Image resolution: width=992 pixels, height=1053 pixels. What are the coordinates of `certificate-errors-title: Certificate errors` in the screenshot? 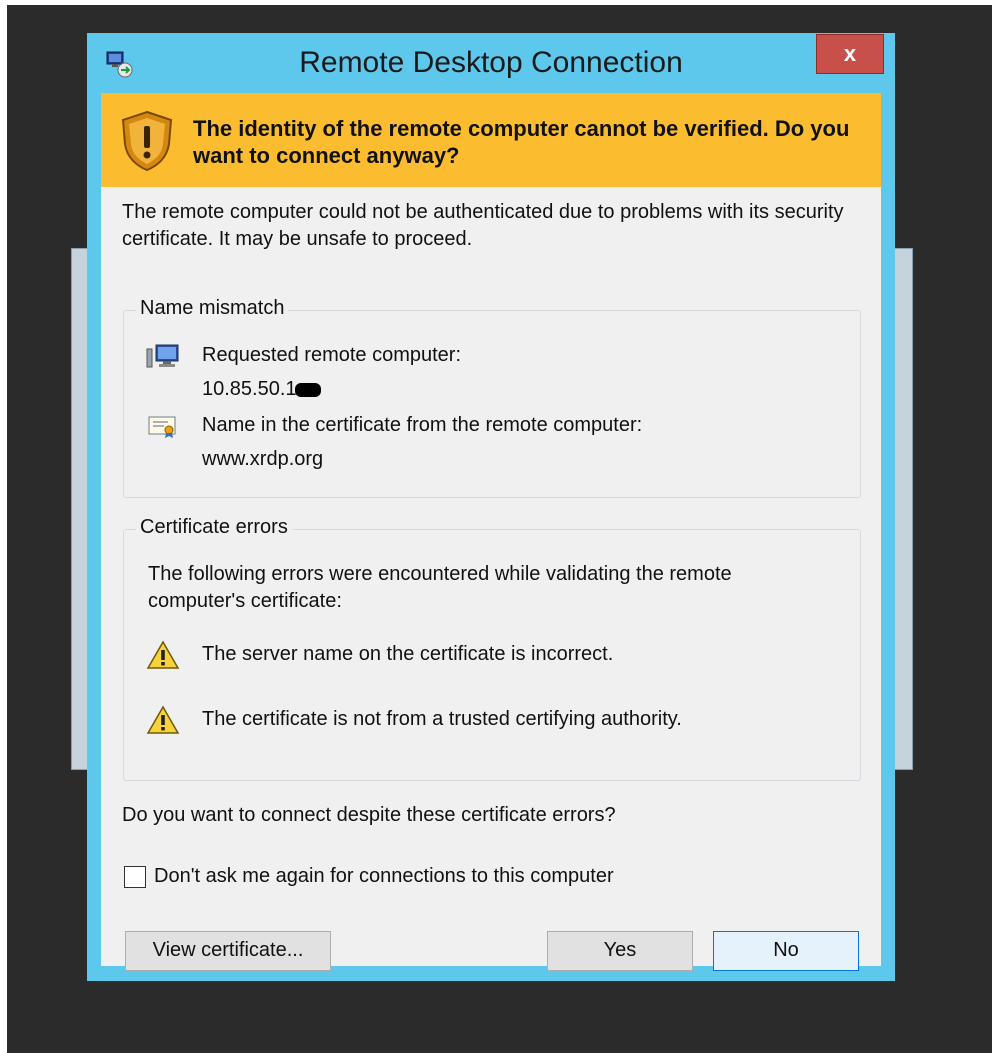 It's located at (214, 527).